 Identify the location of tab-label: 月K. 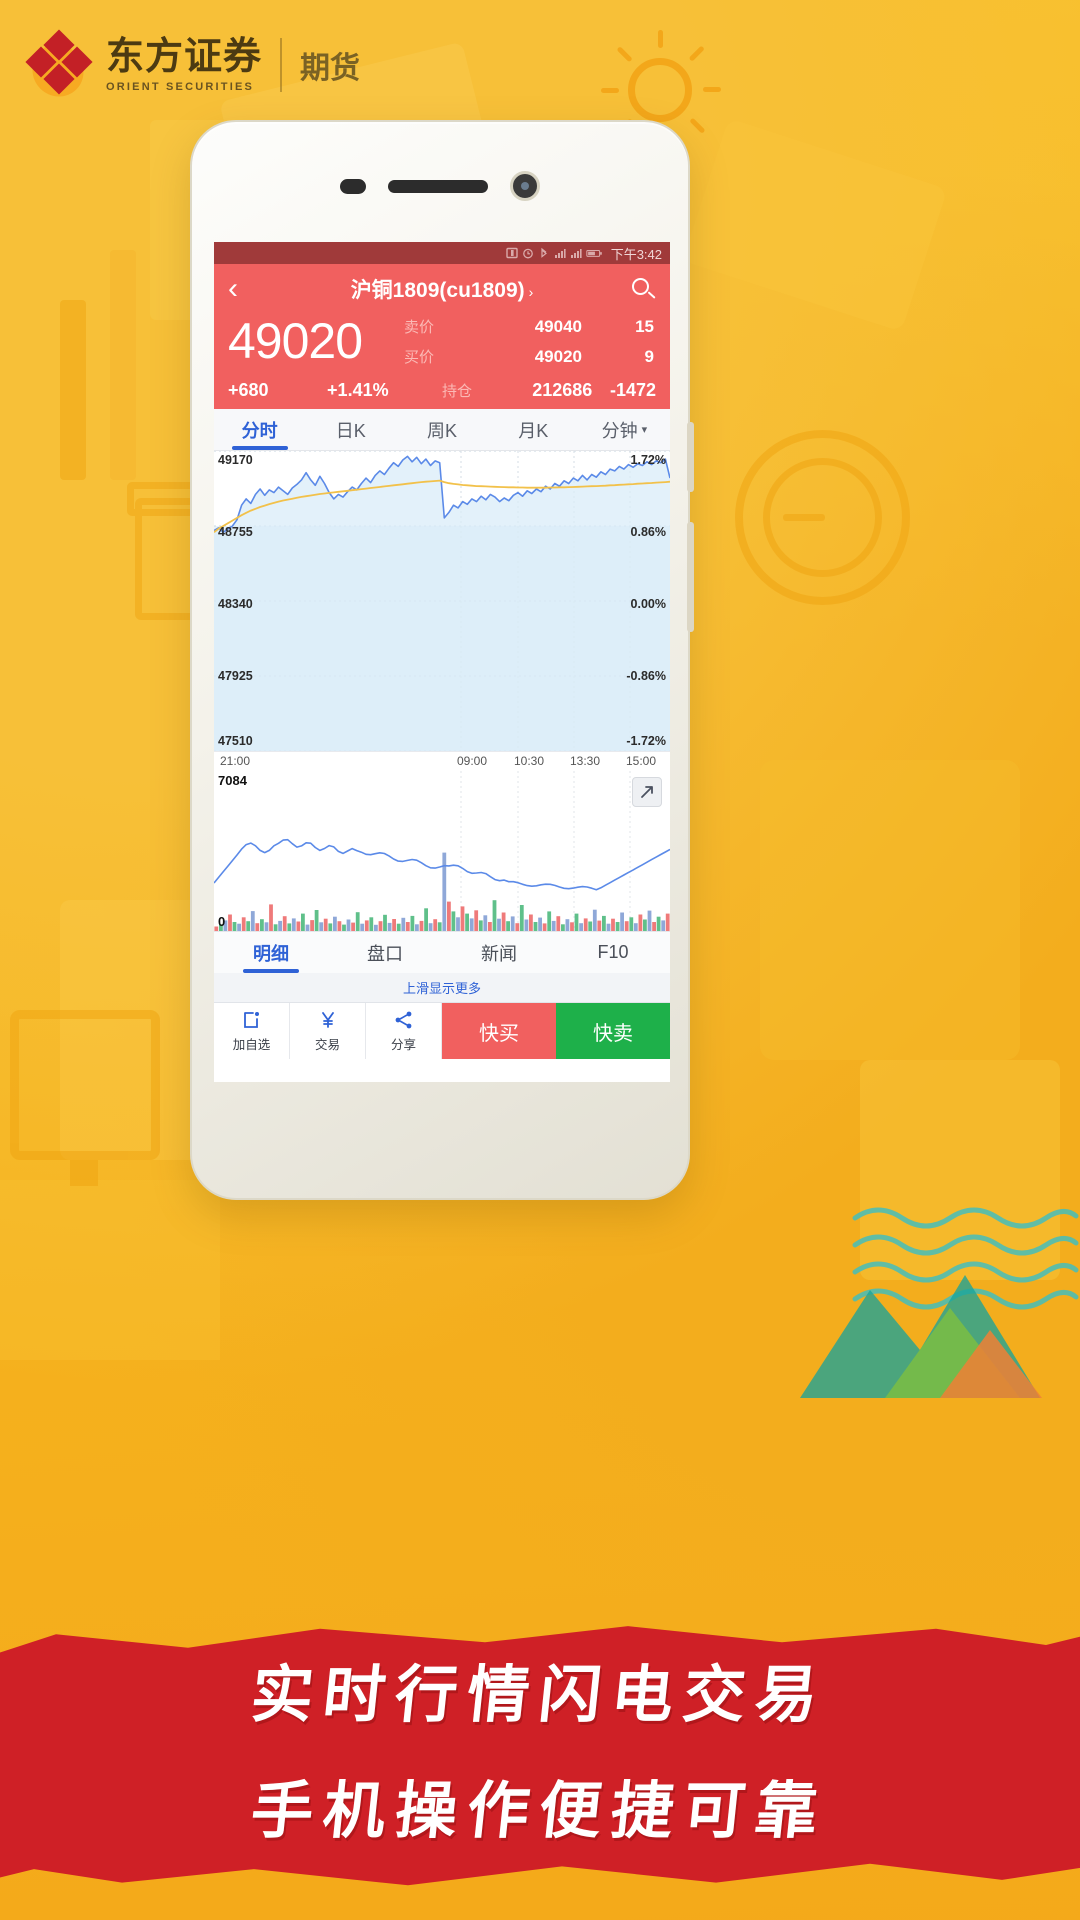
(533, 430).